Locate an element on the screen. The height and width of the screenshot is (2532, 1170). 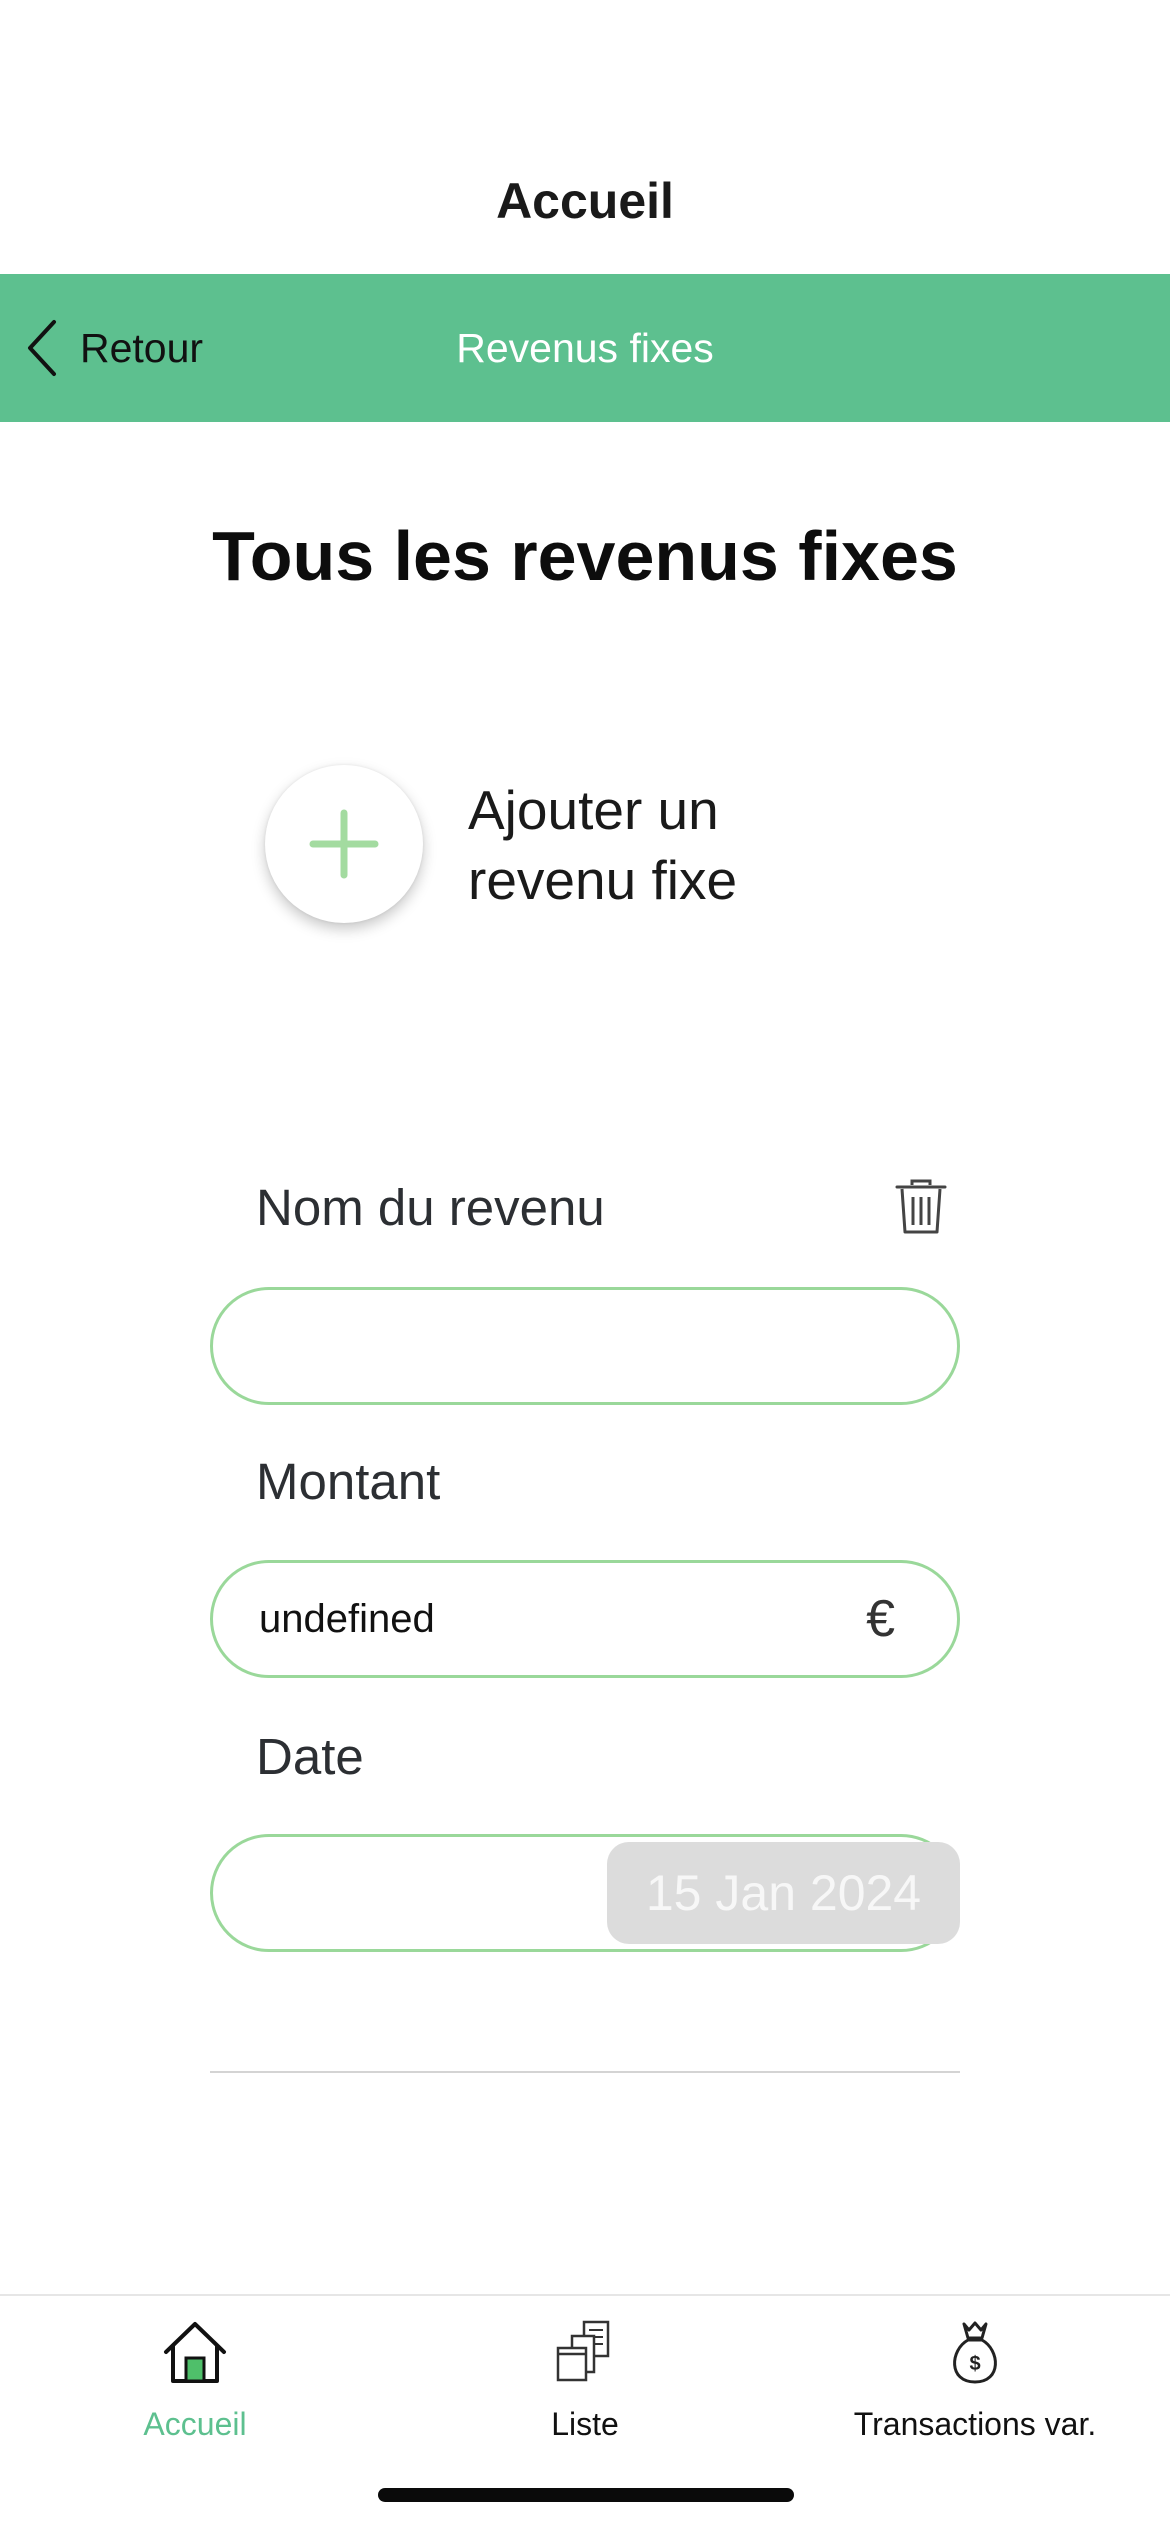
euro-icon: € is located at coordinates (880, 1619).